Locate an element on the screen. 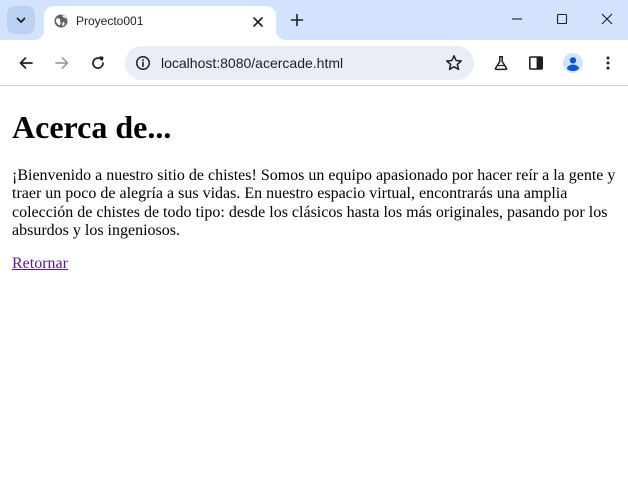 This screenshot has width=628, height=490. back-button is located at coordinates (26, 63).